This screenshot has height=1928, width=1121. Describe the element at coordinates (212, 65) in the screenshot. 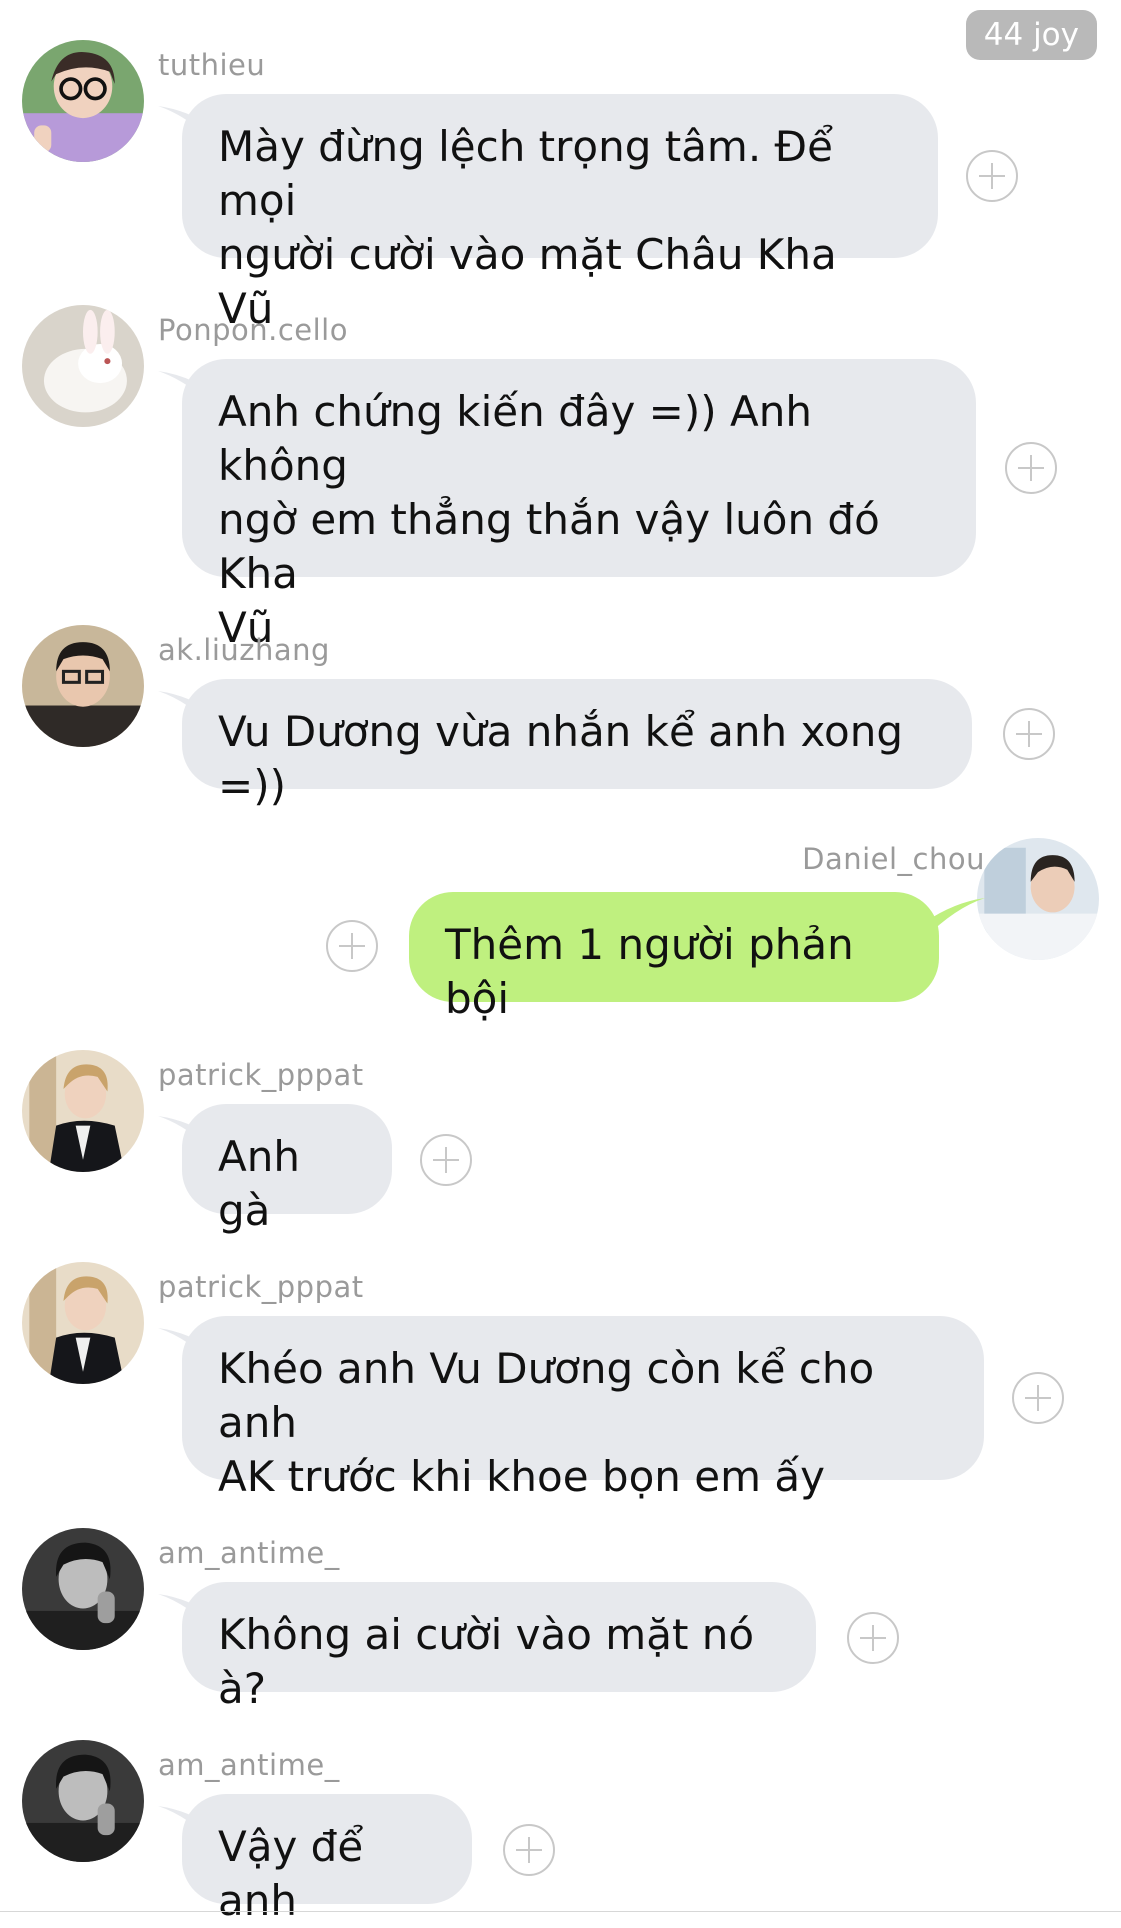

I see `sender-name: tuthieu` at that location.